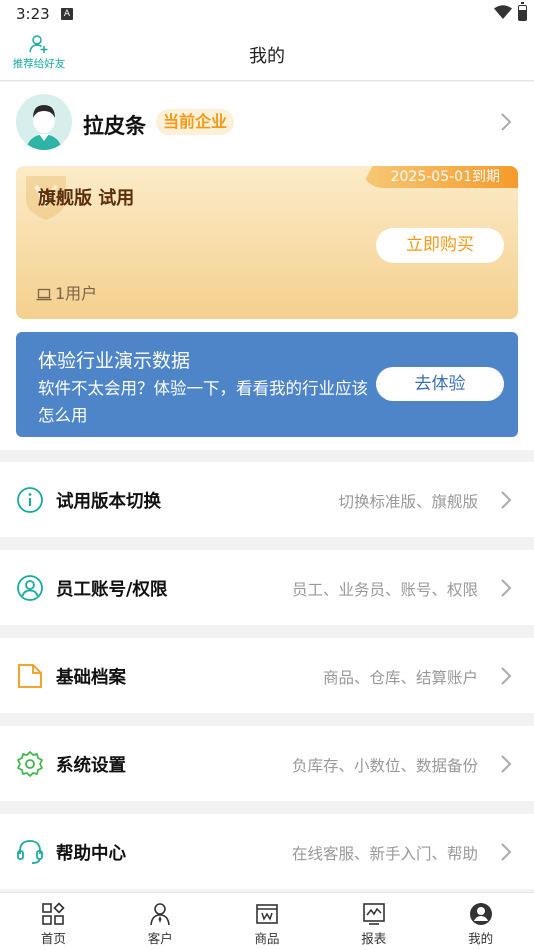 This screenshot has height=950, width=534. Describe the element at coordinates (114, 361) in the screenshot. I see `demo-title: 体验行业演示数据` at that location.